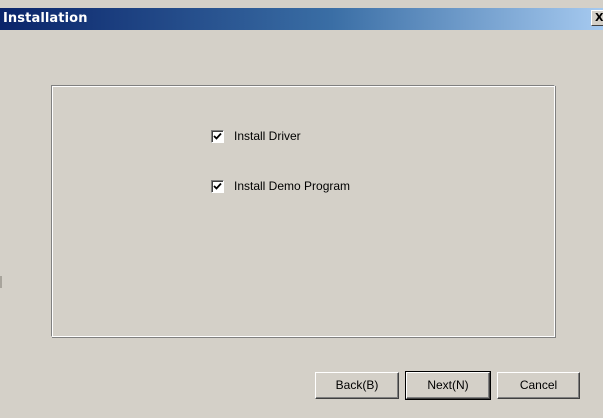 Image resolution: width=603 pixels, height=418 pixels. I want to click on install-driver-checkbox, so click(217, 136).